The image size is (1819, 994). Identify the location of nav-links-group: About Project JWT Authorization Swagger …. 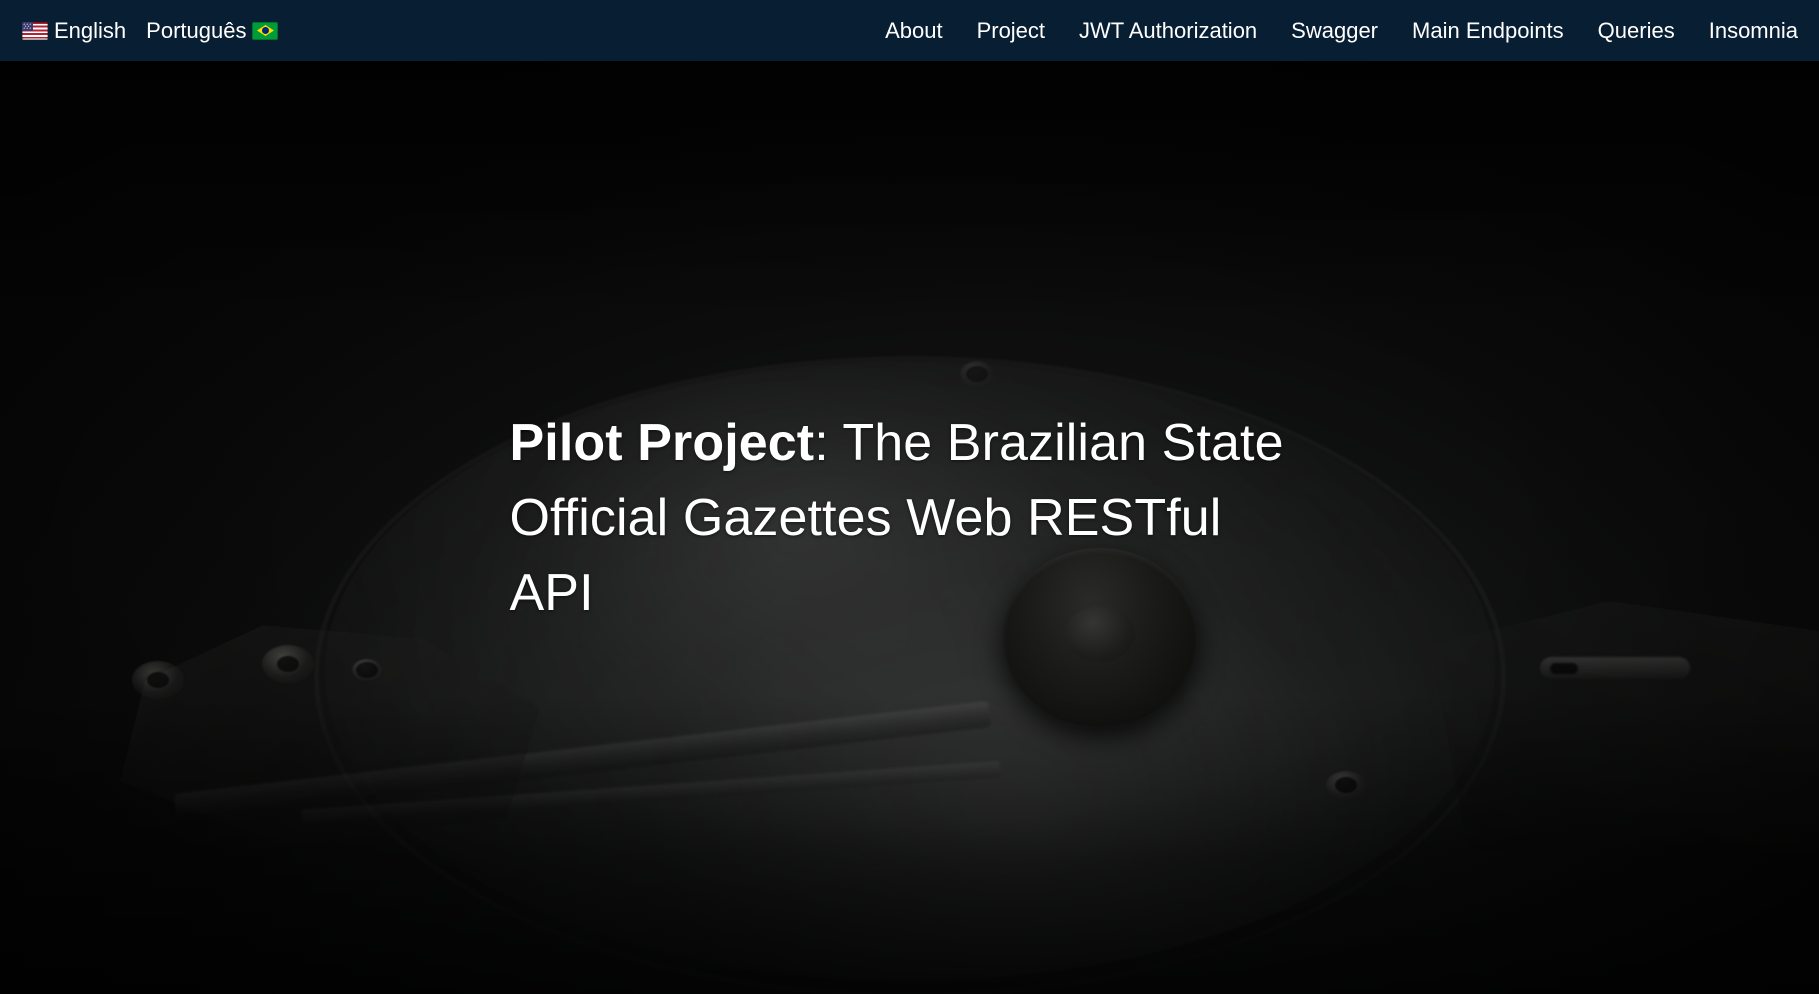
(1343, 31).